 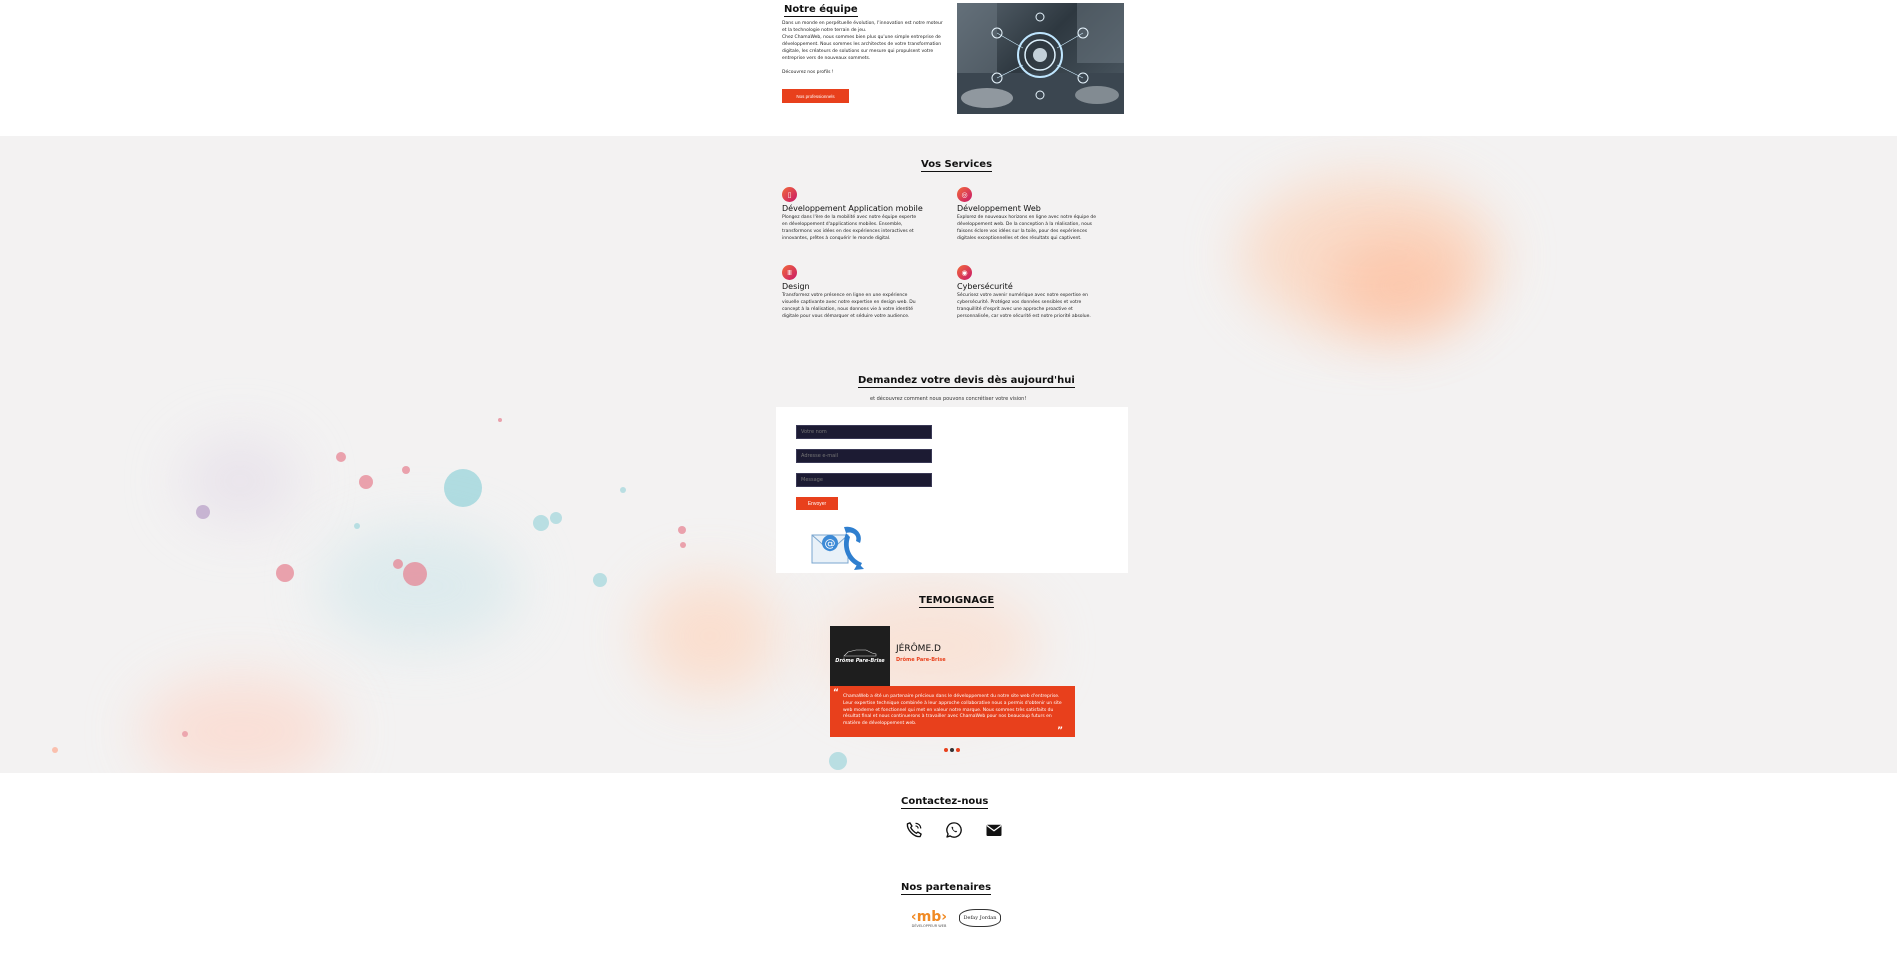 What do you see at coordinates (966, 381) in the screenshot?
I see `quote-request-title: Demandez votre devis dès aujourd'hui` at bounding box center [966, 381].